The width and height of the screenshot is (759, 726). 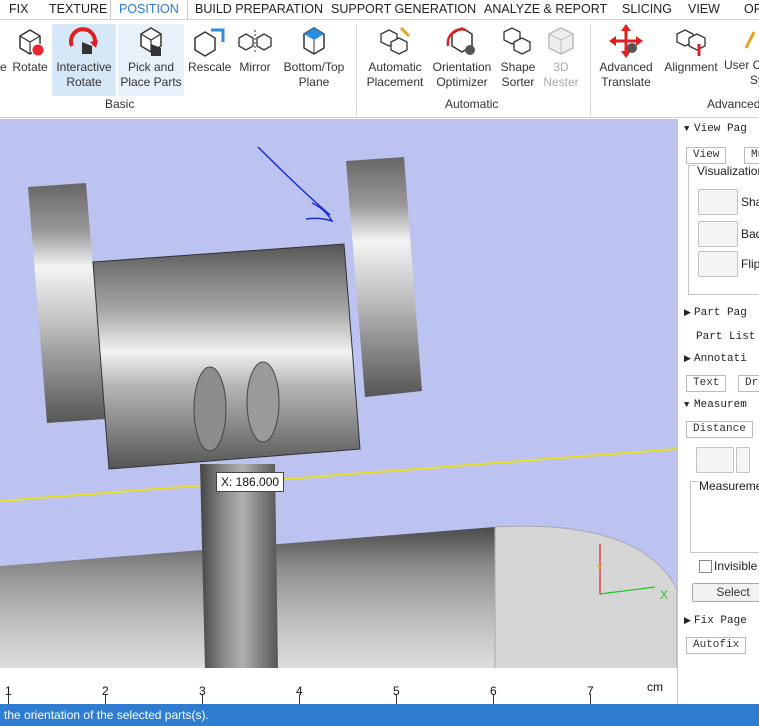 I want to click on rescale-icon, so click(x=209, y=42).